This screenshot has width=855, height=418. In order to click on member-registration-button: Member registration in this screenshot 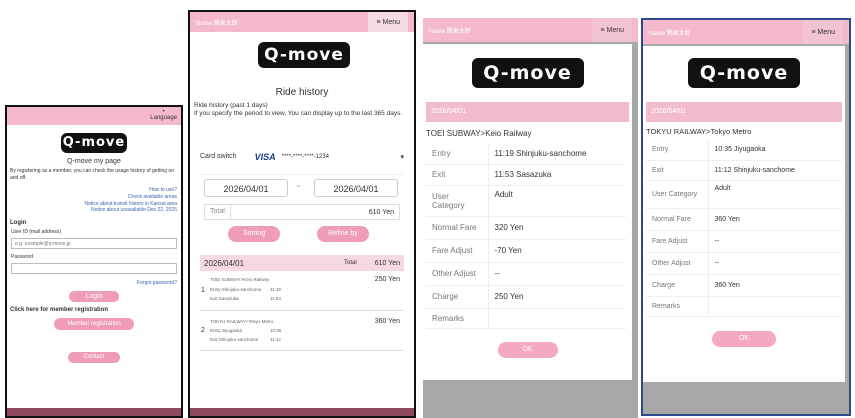, I will do `click(94, 324)`.